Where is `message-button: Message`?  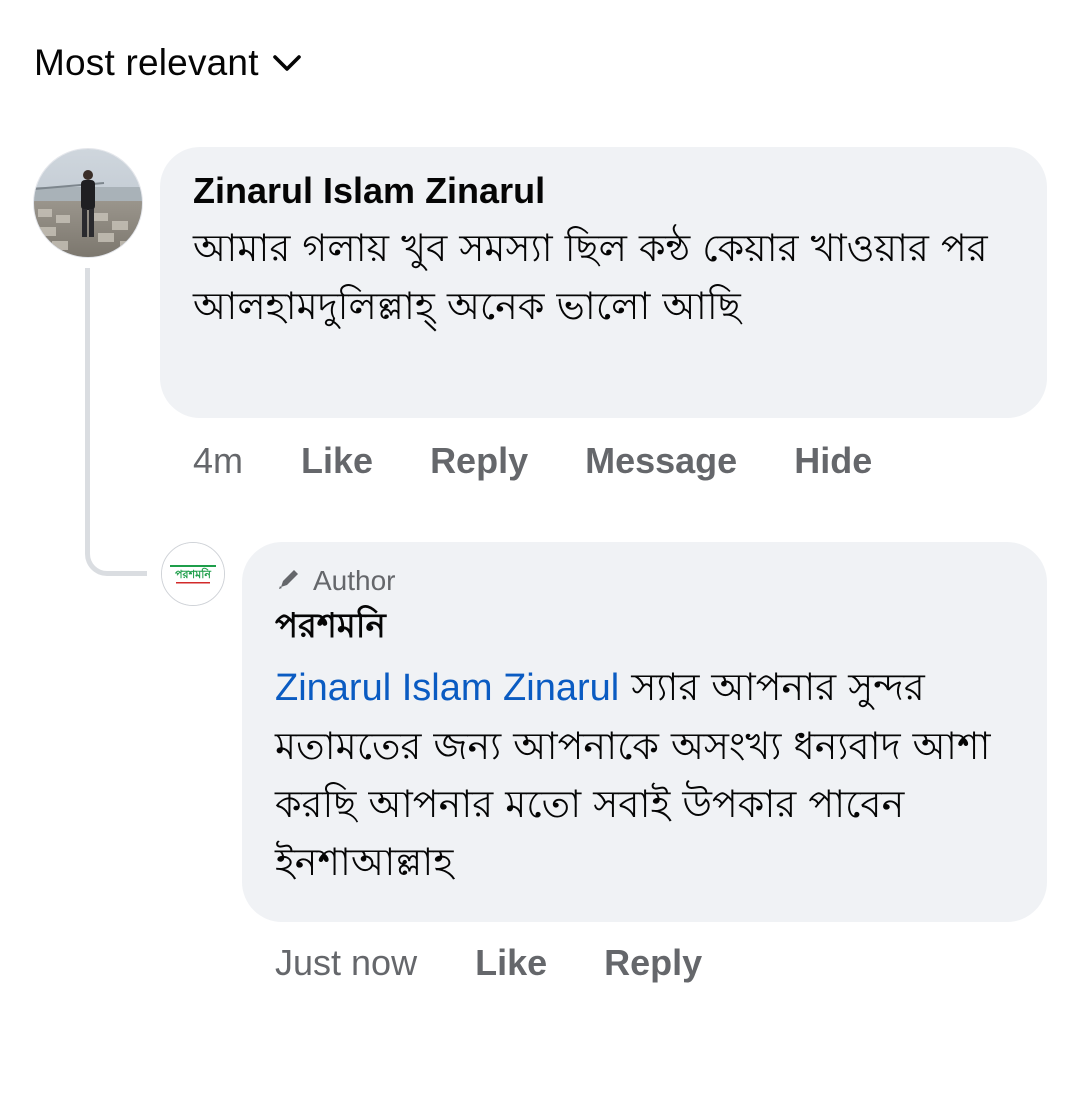 message-button: Message is located at coordinates (661, 461).